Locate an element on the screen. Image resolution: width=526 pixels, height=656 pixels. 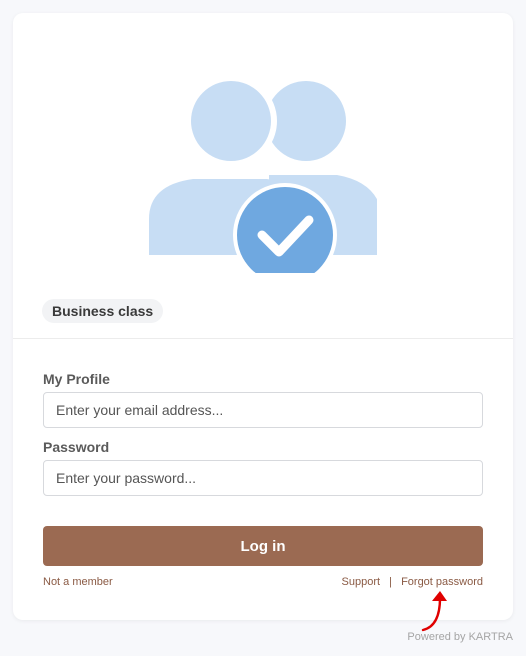
password-label: Password is located at coordinates (76, 447).